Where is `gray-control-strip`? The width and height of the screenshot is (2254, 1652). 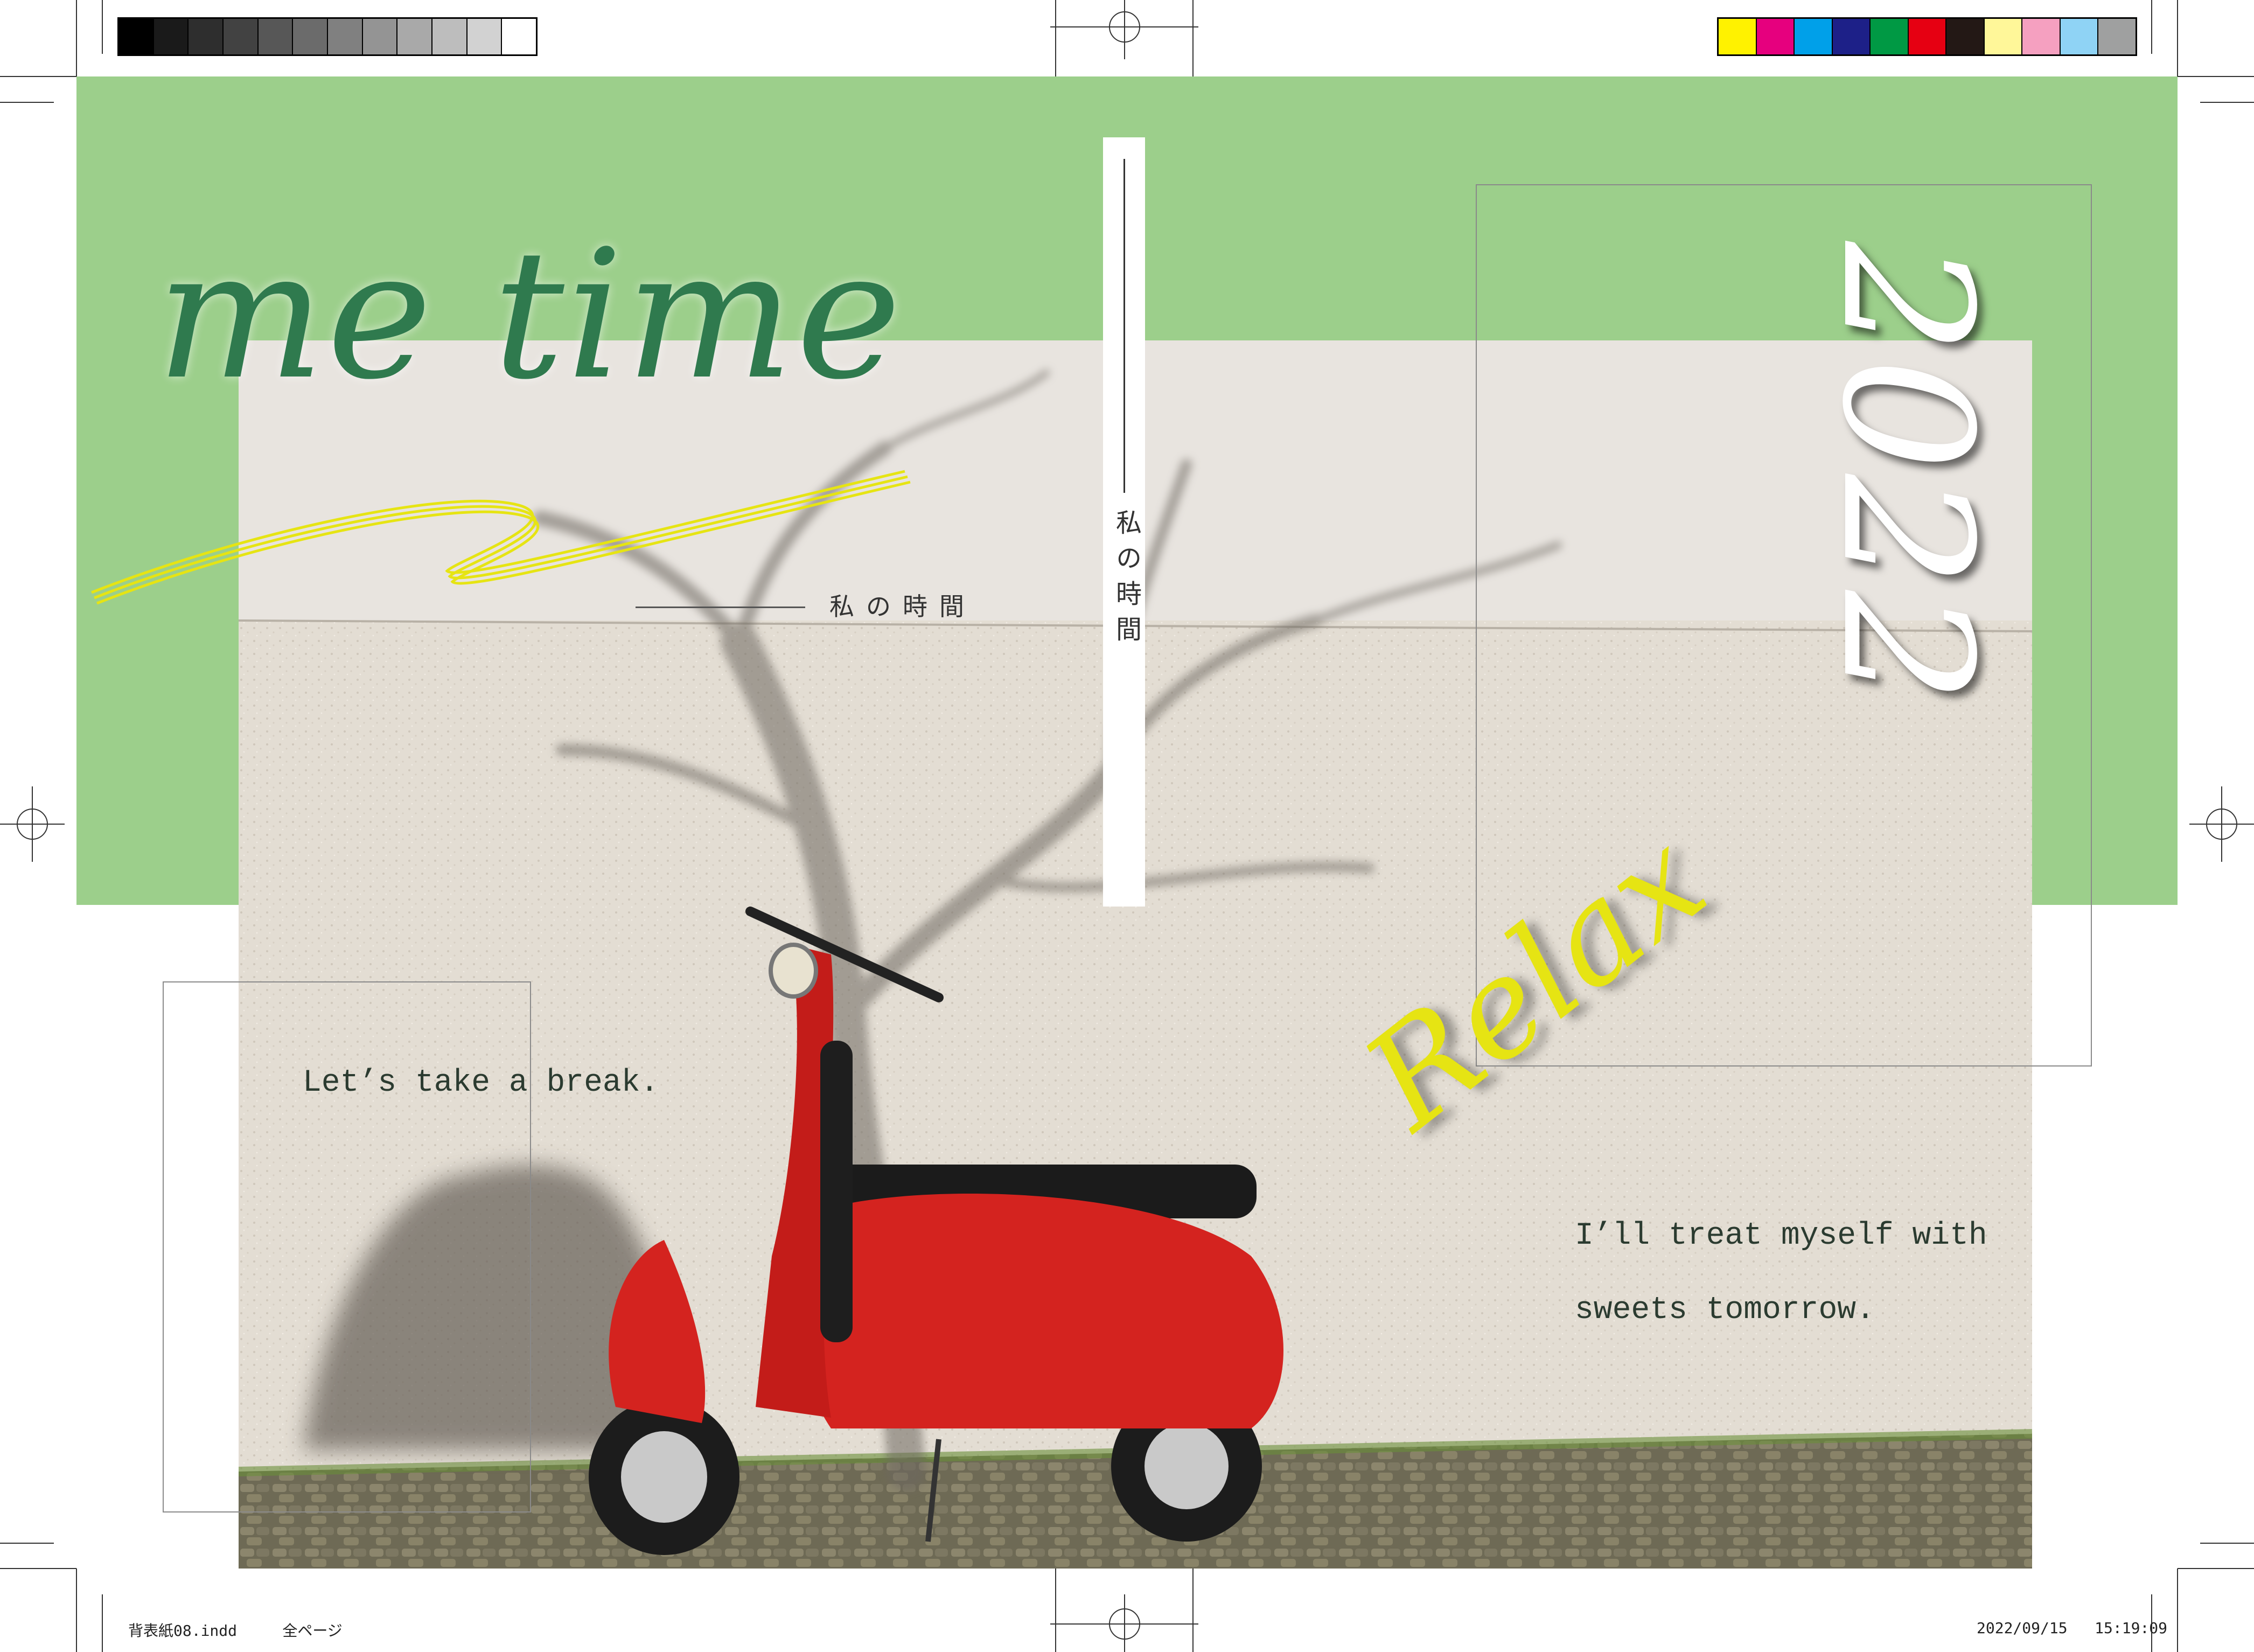
gray-control-strip is located at coordinates (327, 36).